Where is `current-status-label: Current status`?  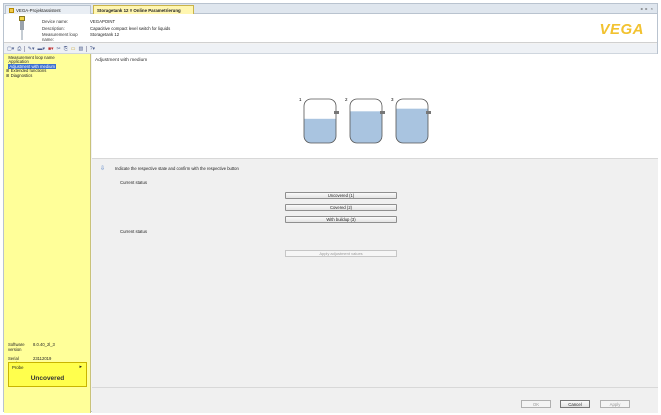
current-status-label: Current status is located at coordinates (133, 182).